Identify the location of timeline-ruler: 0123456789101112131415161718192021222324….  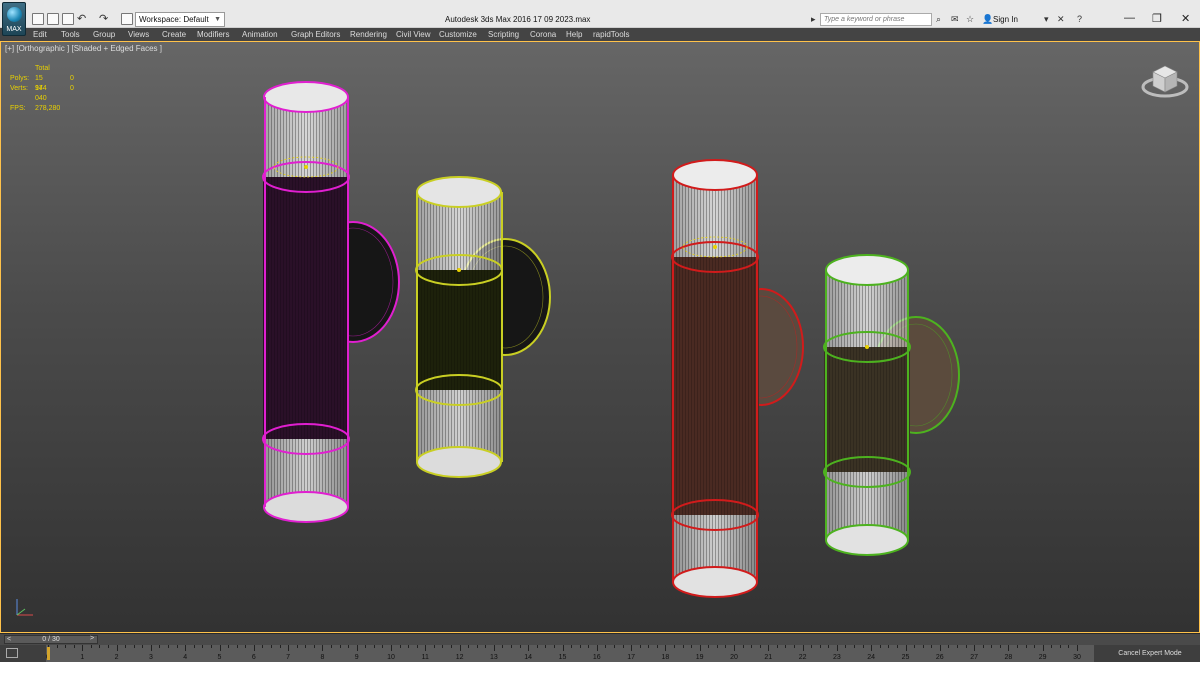
(570, 653).